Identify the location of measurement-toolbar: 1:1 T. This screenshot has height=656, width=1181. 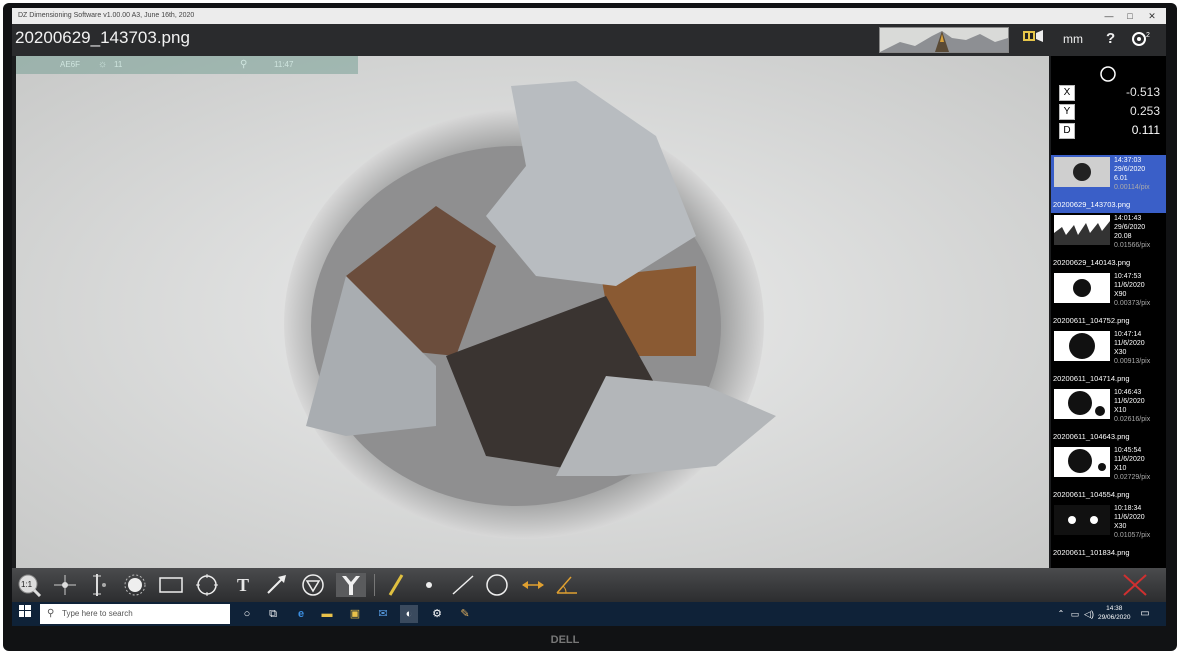
(589, 585).